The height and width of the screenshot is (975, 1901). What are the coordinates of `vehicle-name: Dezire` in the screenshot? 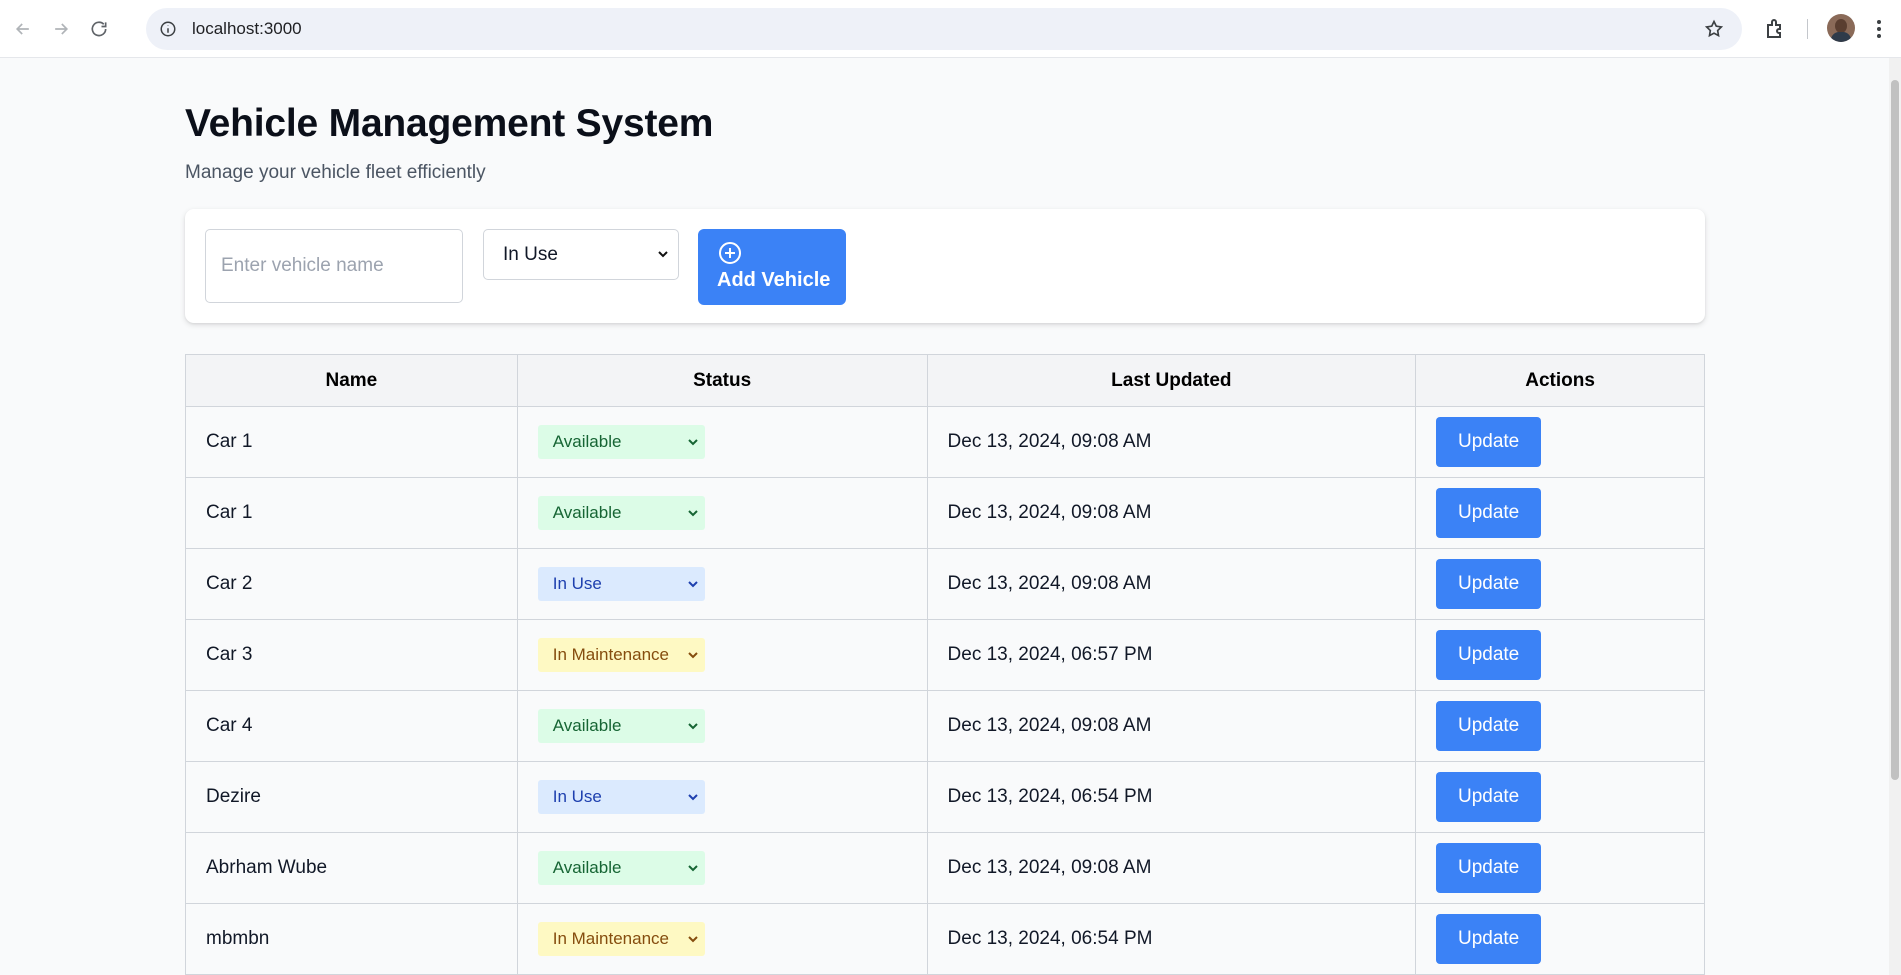 It's located at (233, 796).